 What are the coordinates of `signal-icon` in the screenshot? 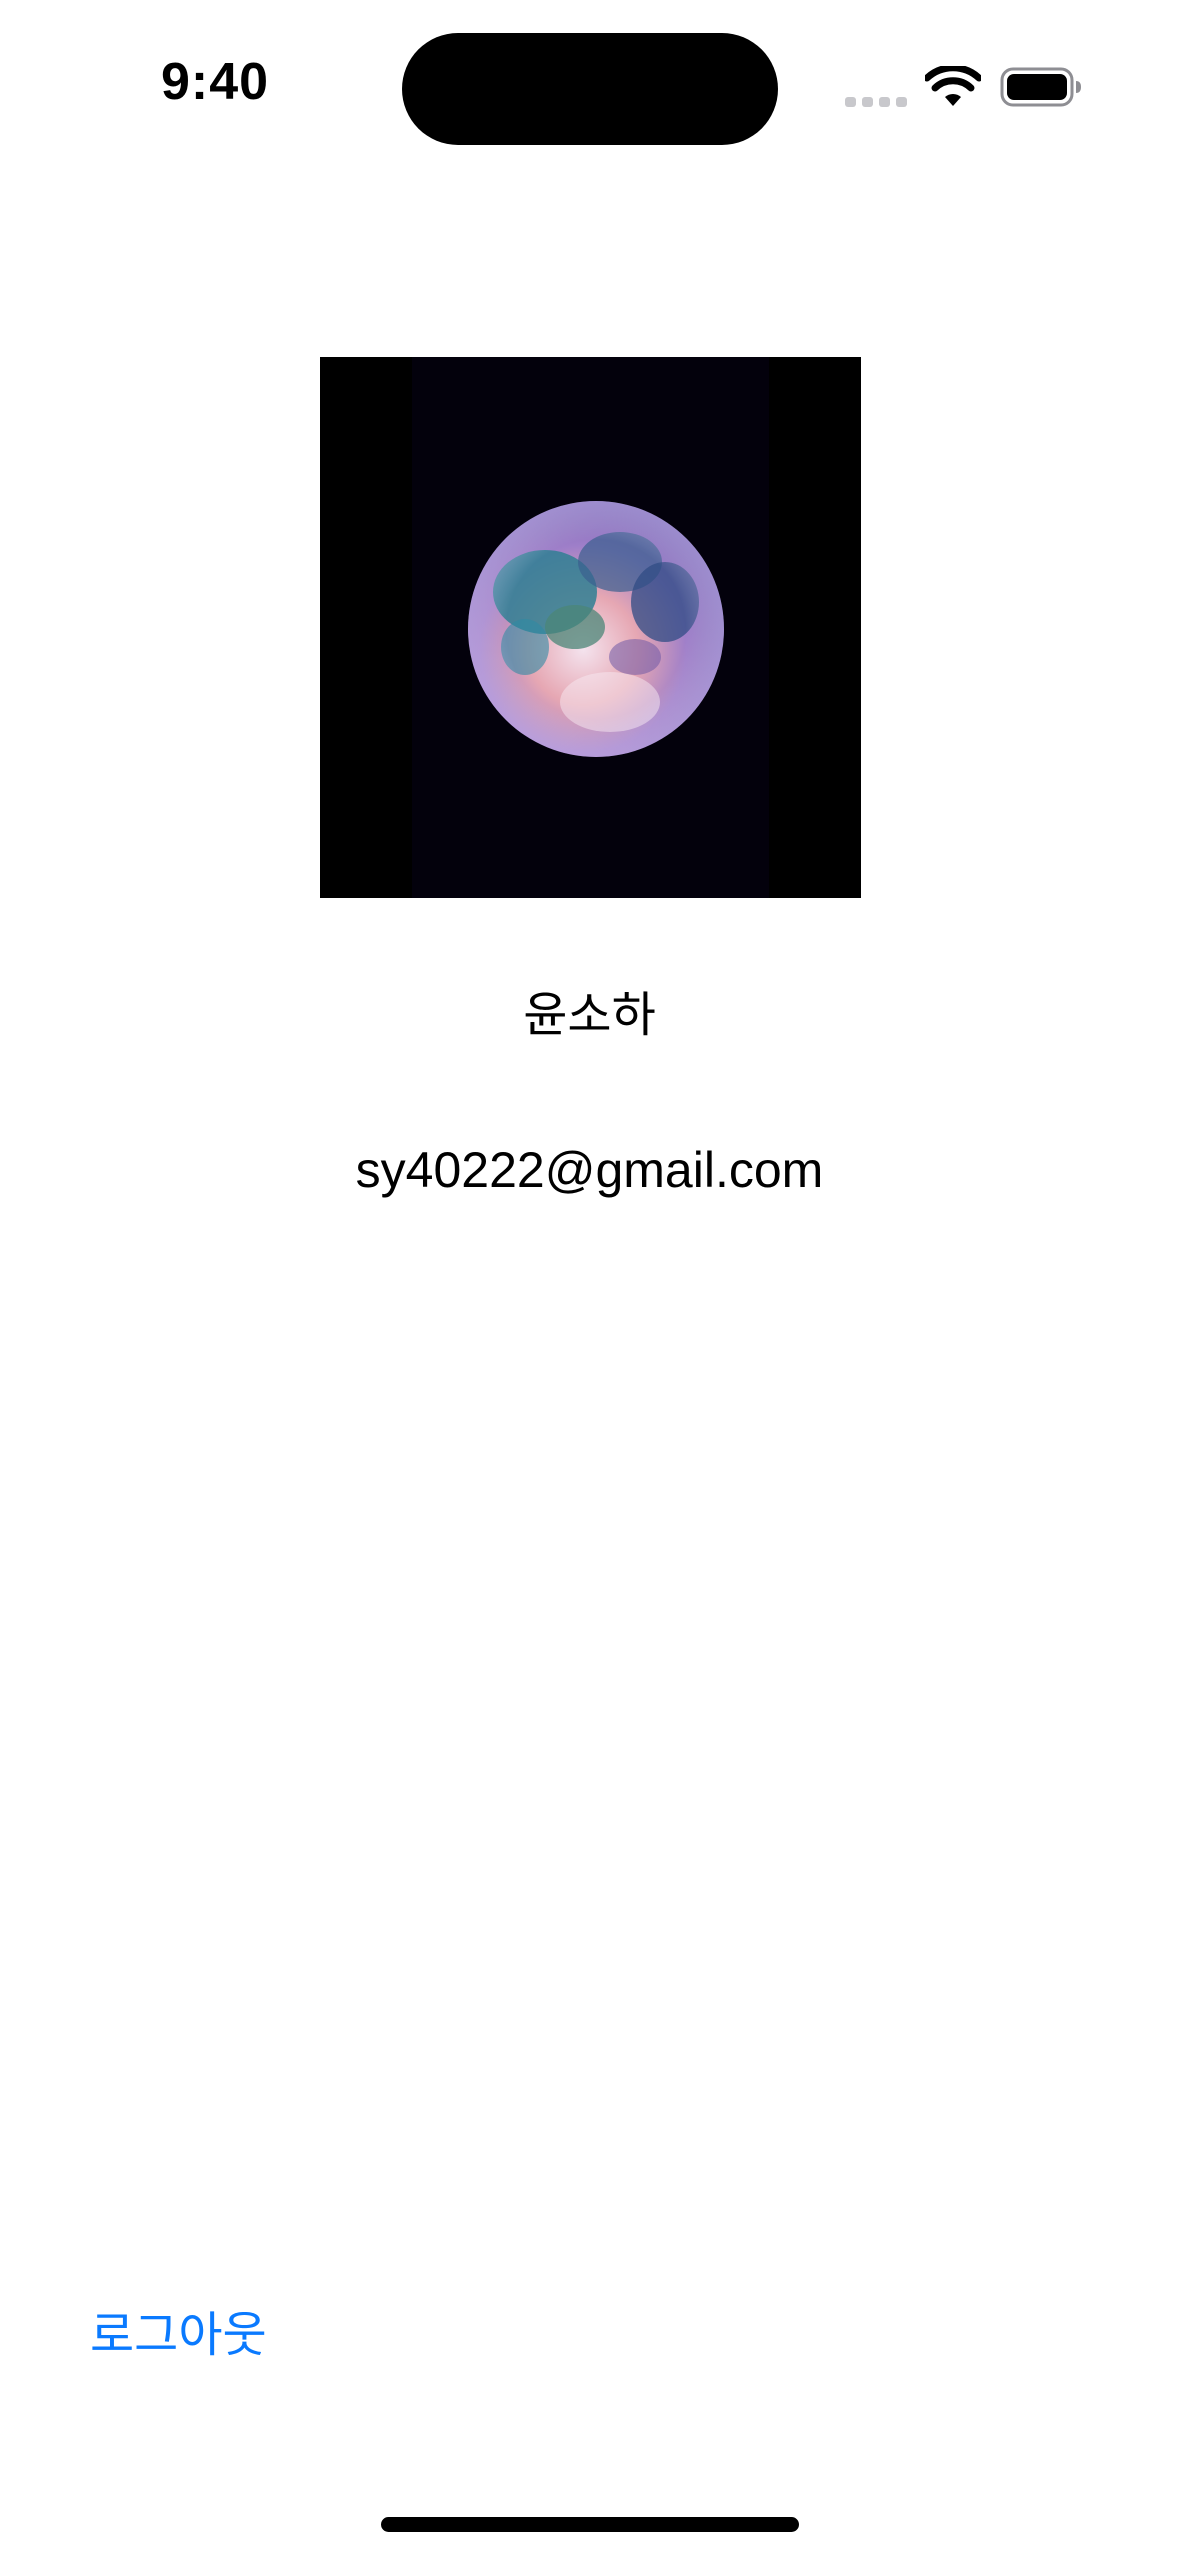 It's located at (876, 102).